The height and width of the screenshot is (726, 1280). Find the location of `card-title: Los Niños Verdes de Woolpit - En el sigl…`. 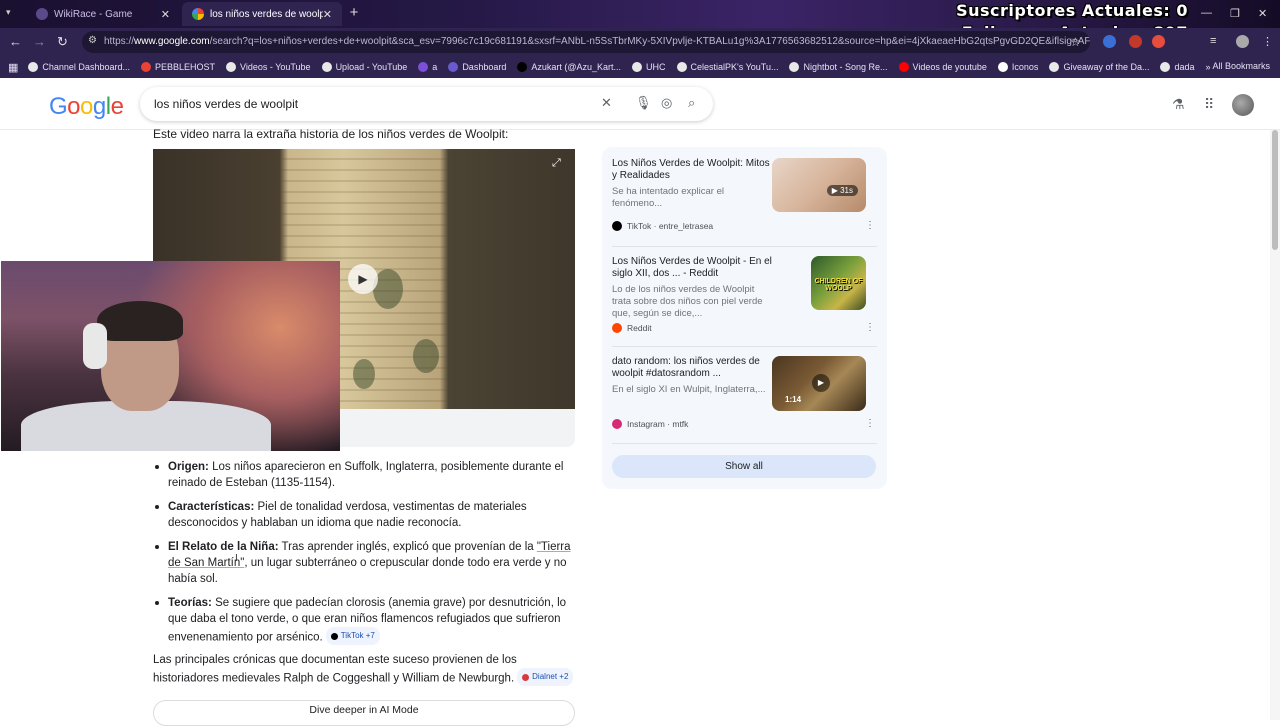

card-title: Los Niños Verdes de Woolpit - En el sigl… is located at coordinates (693, 268).